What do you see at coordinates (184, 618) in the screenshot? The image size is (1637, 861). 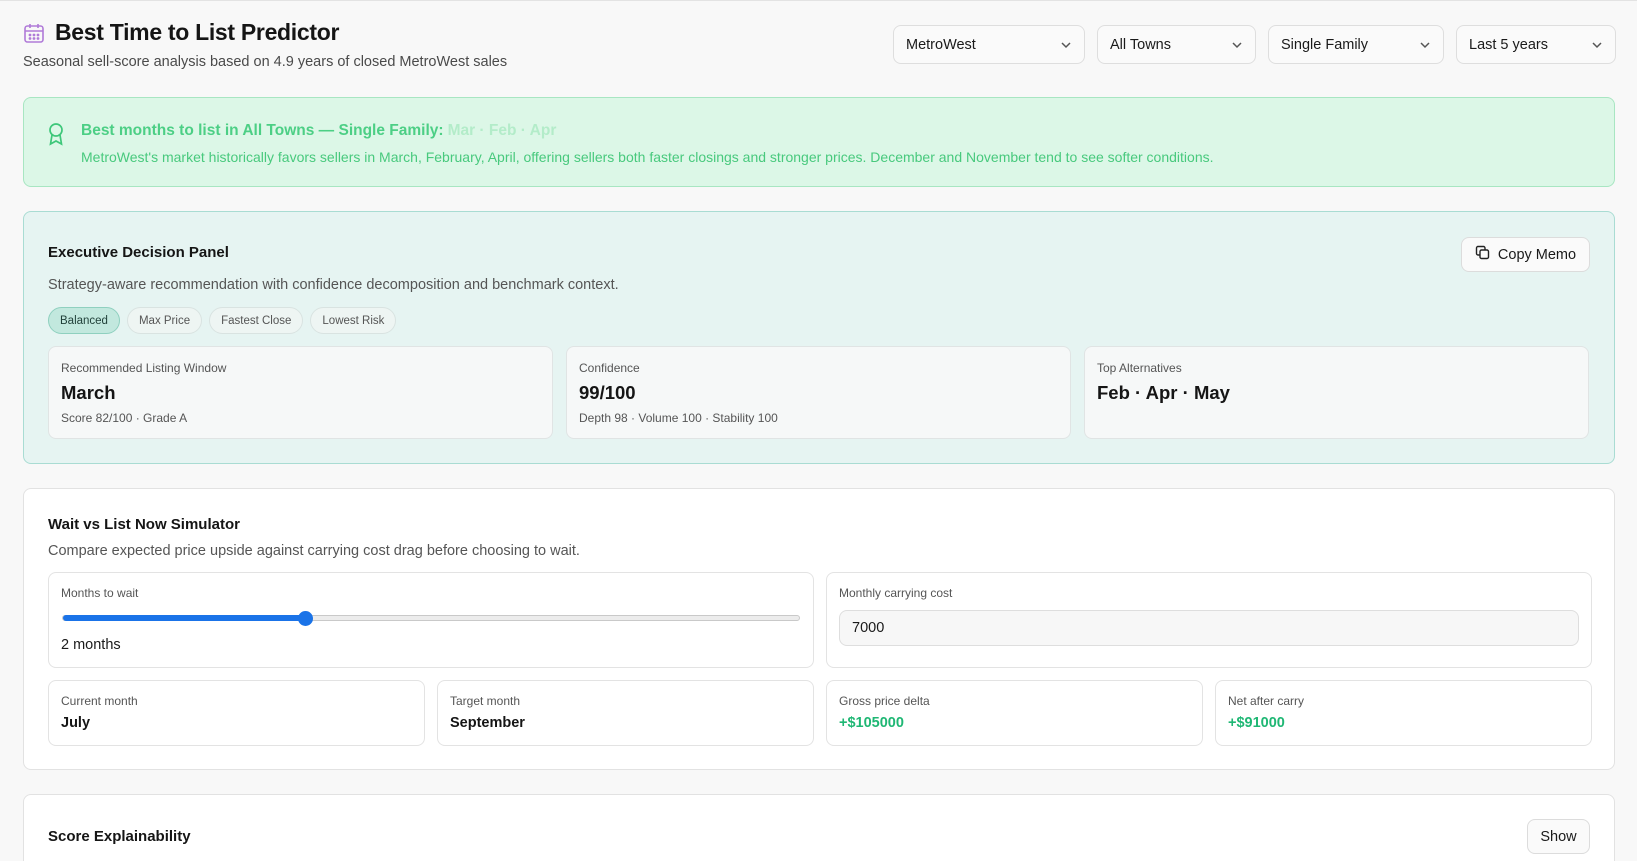 I see `slider-fill` at bounding box center [184, 618].